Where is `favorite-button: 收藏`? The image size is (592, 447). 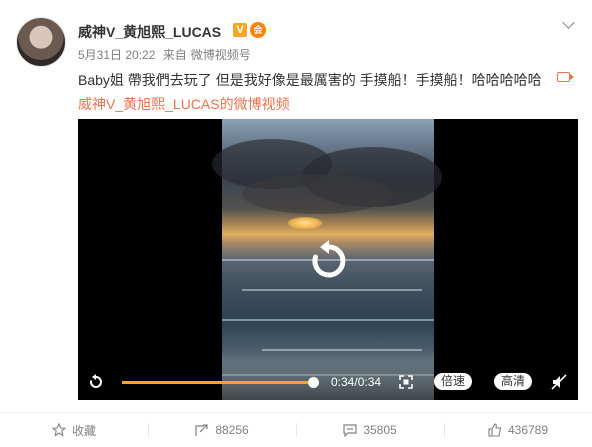
favorite-button: 收藏 is located at coordinates (74, 430).